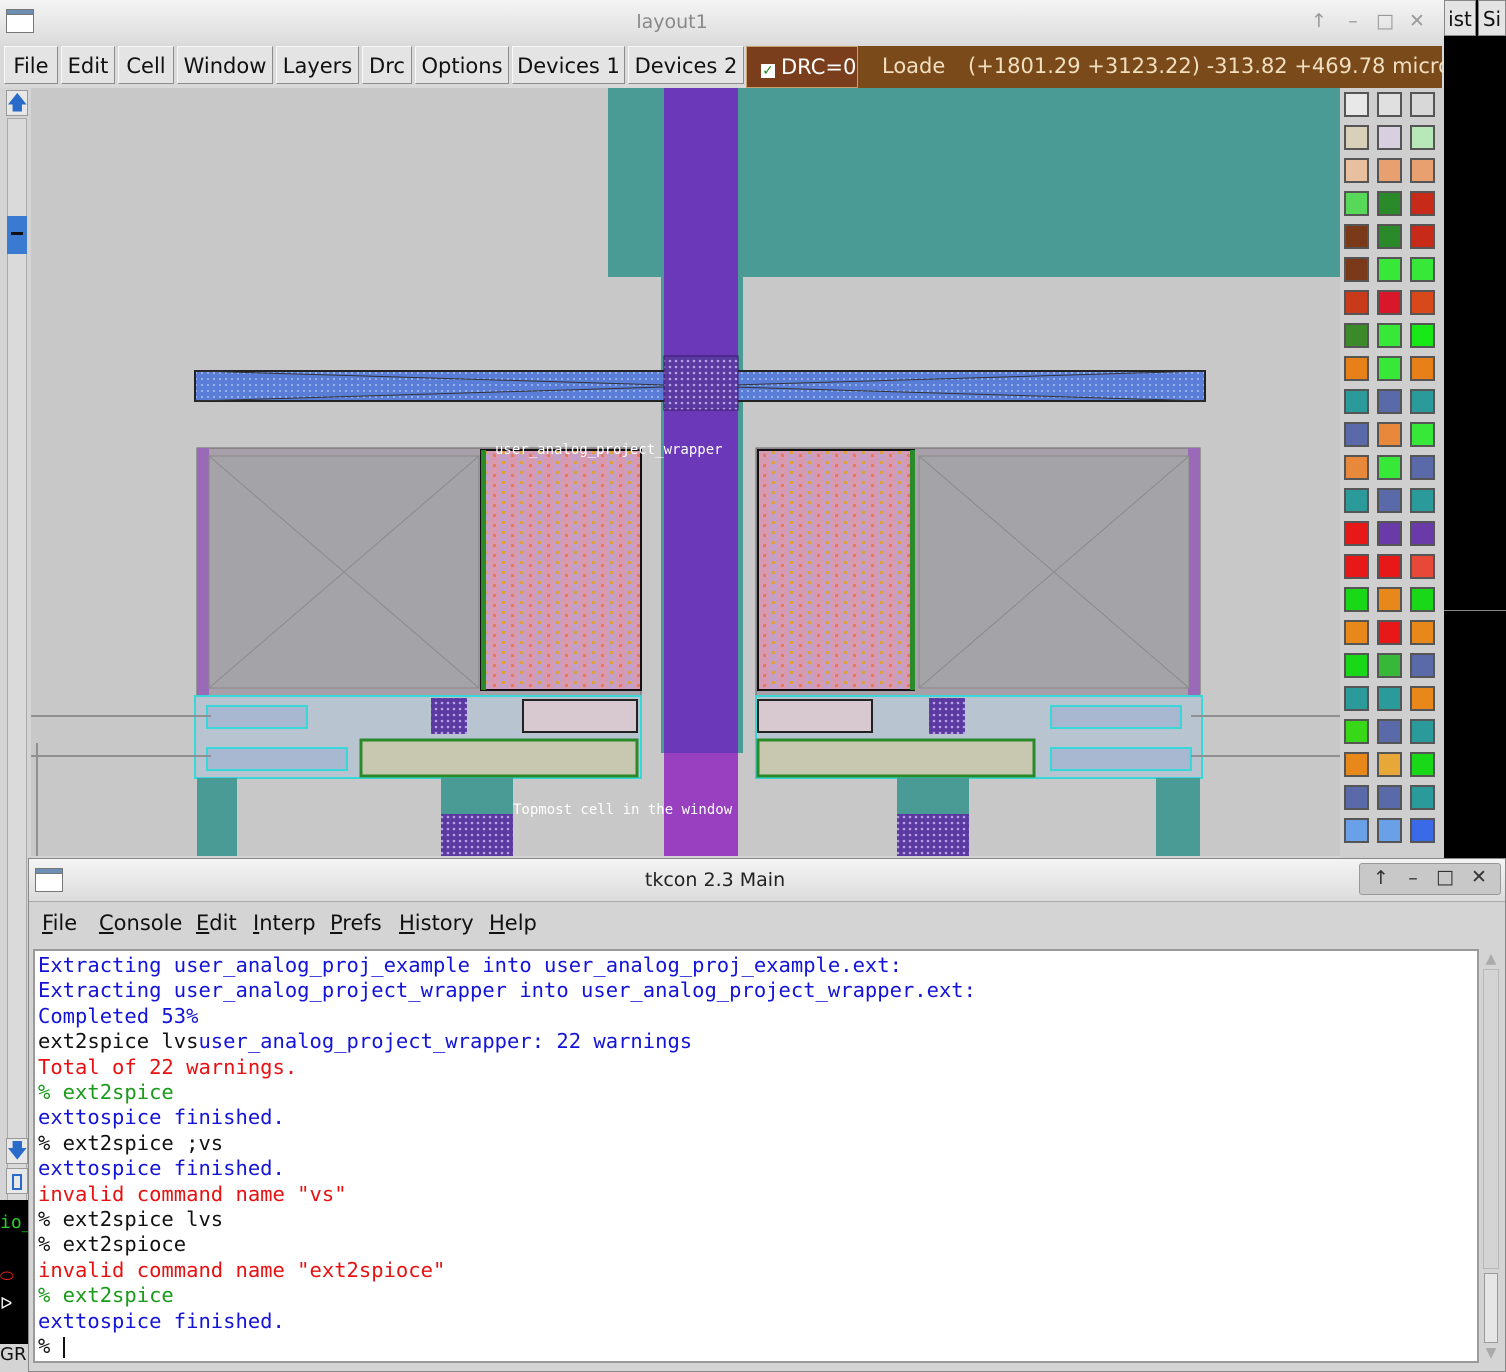 The image size is (1506, 1372). I want to click on netlist-tab: ist, so click(1460, 18).